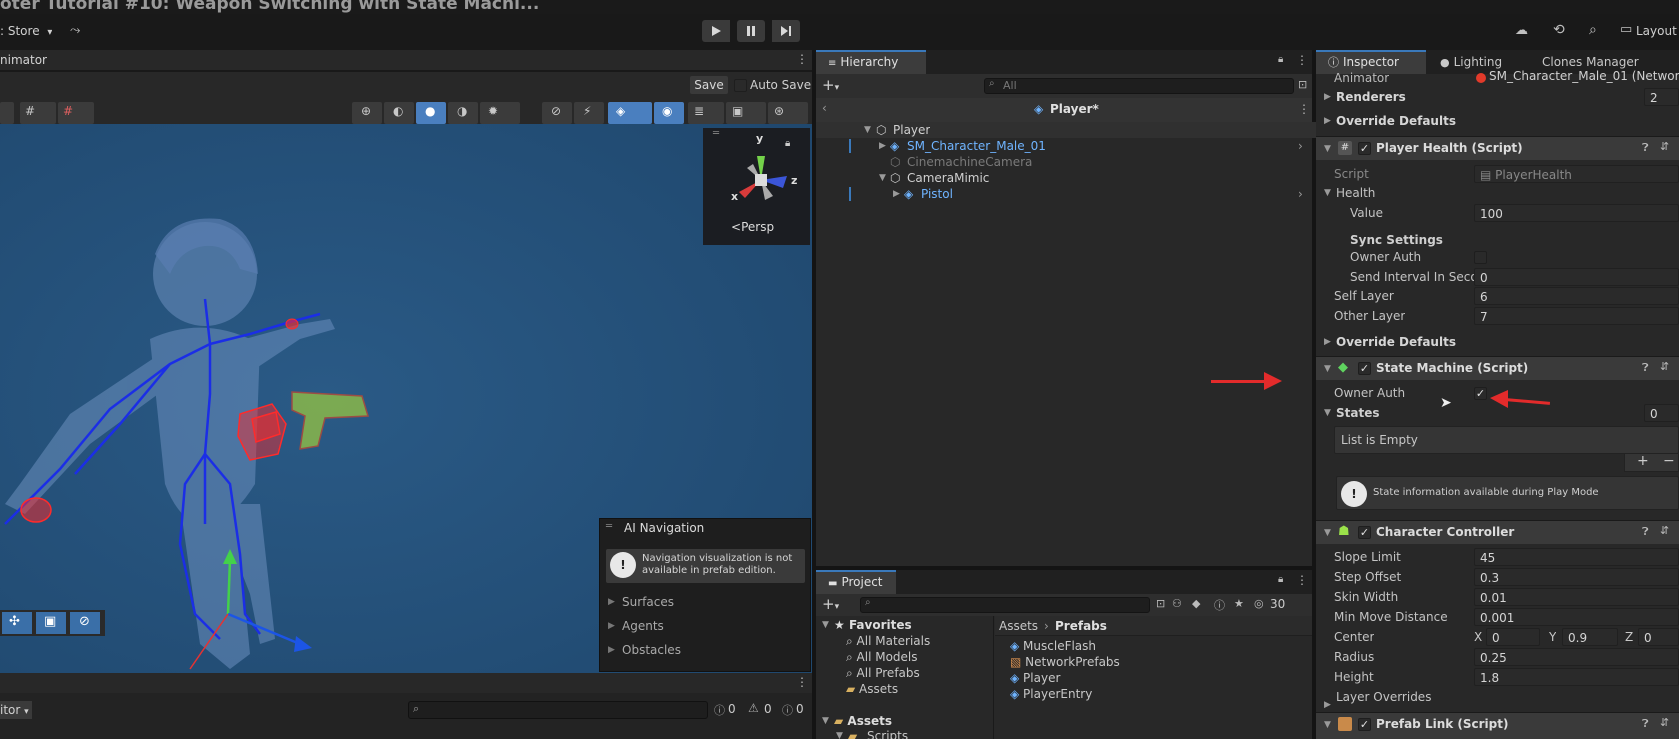 The width and height of the screenshot is (1679, 739). What do you see at coordinates (787, 710) in the screenshot?
I see `error-count-icon: ⓘ` at bounding box center [787, 710].